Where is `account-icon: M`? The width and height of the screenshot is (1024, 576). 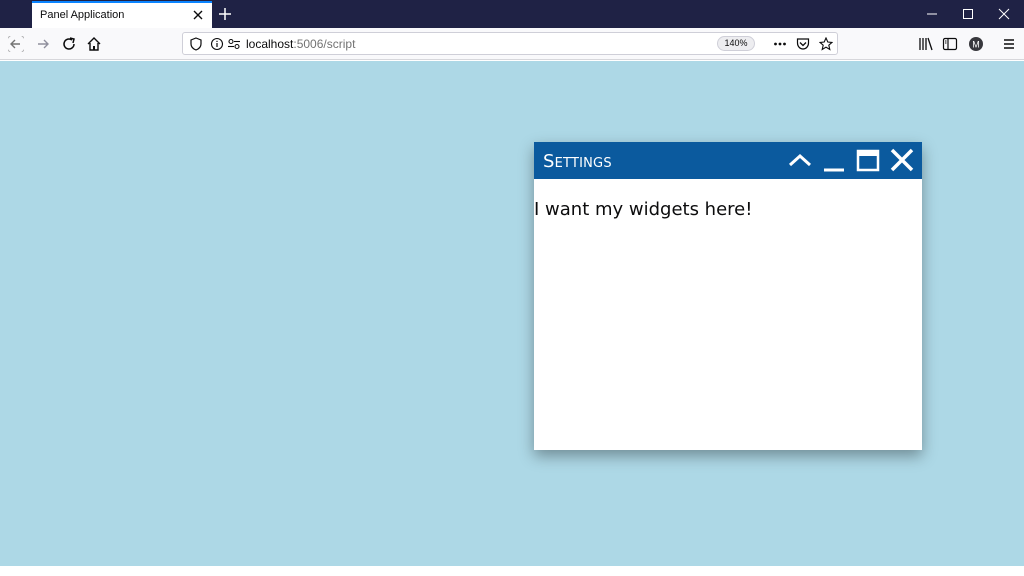 account-icon: M is located at coordinates (976, 44).